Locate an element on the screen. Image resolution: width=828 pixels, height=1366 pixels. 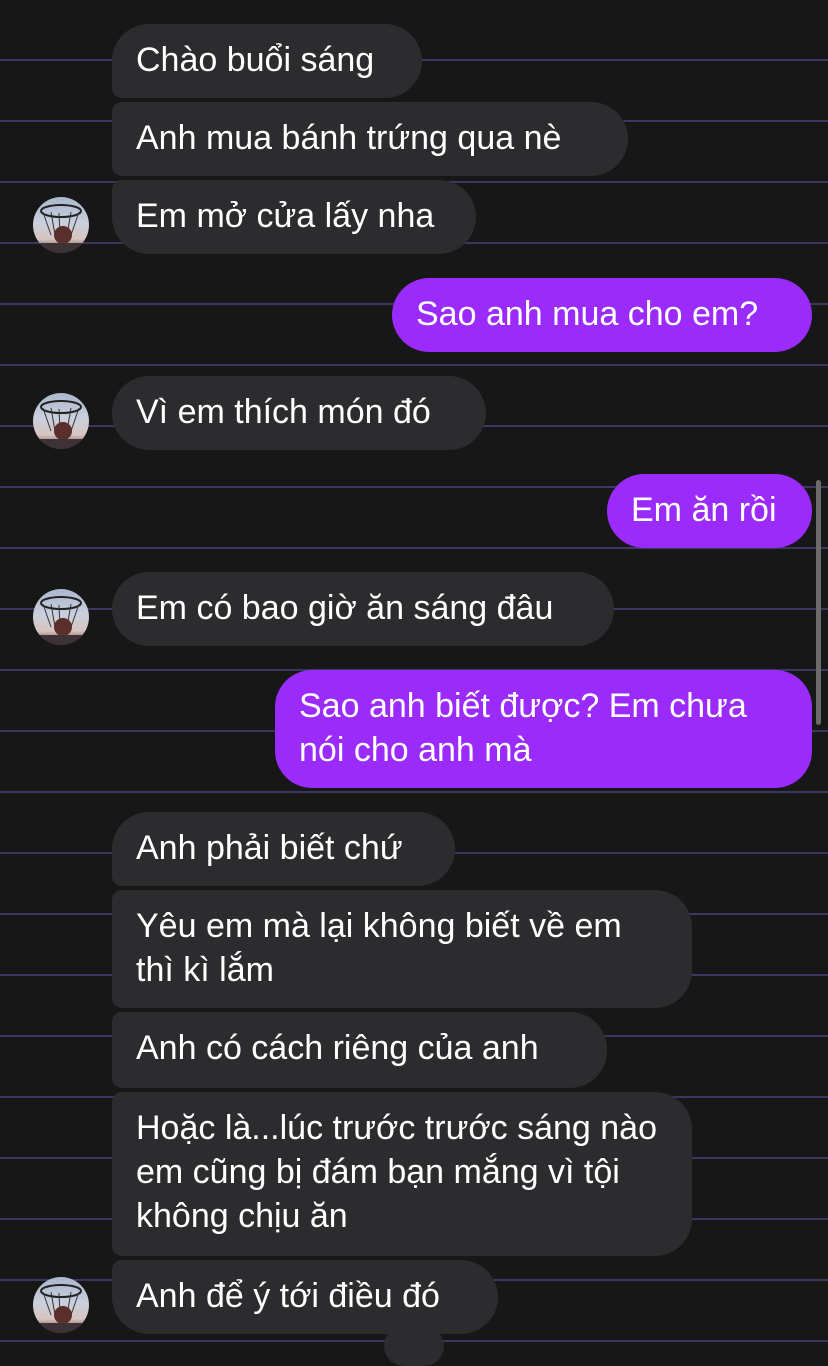
typing-indicator is located at coordinates (414, 1346).